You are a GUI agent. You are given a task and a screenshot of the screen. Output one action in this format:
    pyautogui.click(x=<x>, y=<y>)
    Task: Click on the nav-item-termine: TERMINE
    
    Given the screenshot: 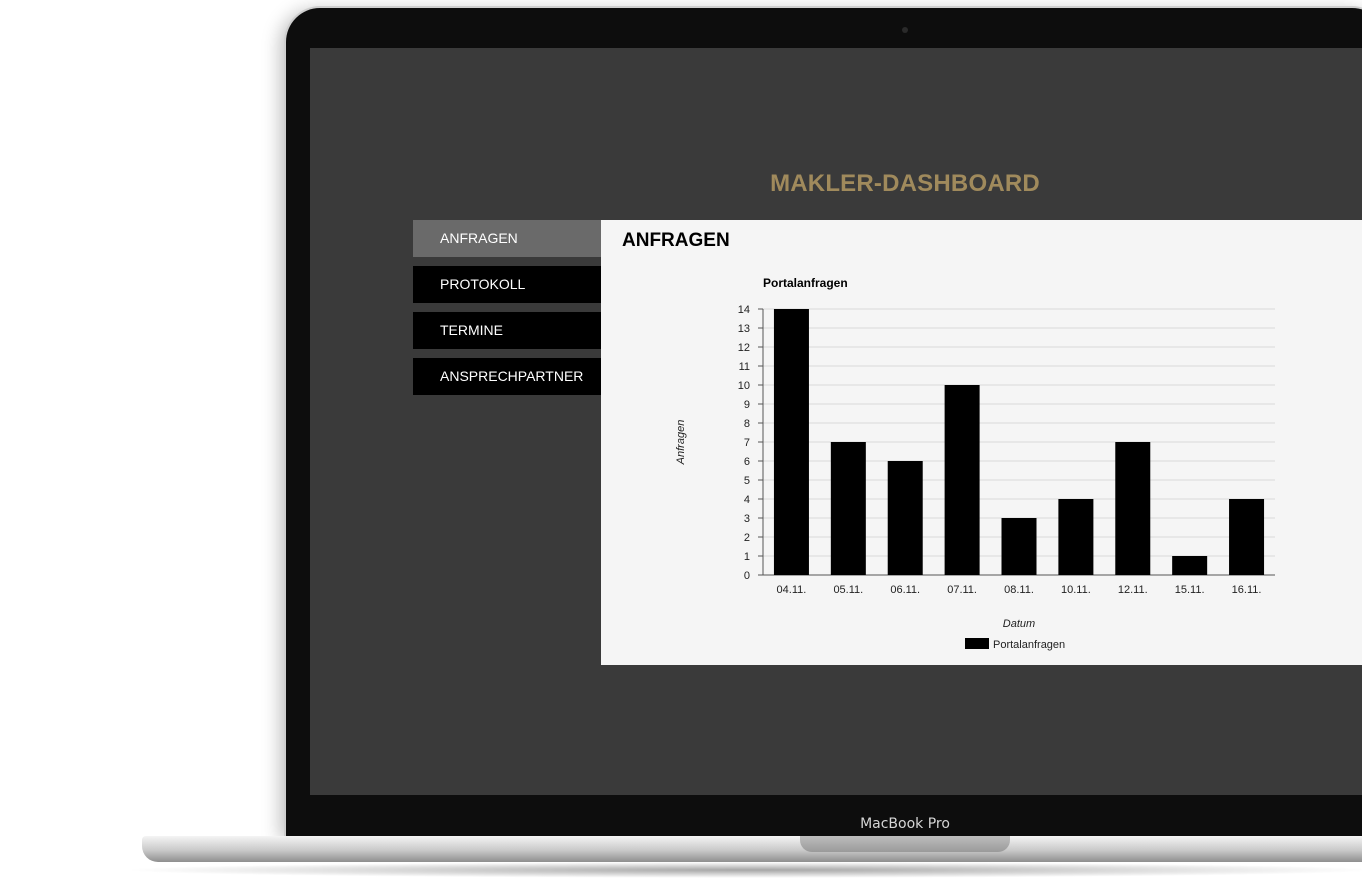 What is the action you would take?
    pyautogui.click(x=507, y=330)
    